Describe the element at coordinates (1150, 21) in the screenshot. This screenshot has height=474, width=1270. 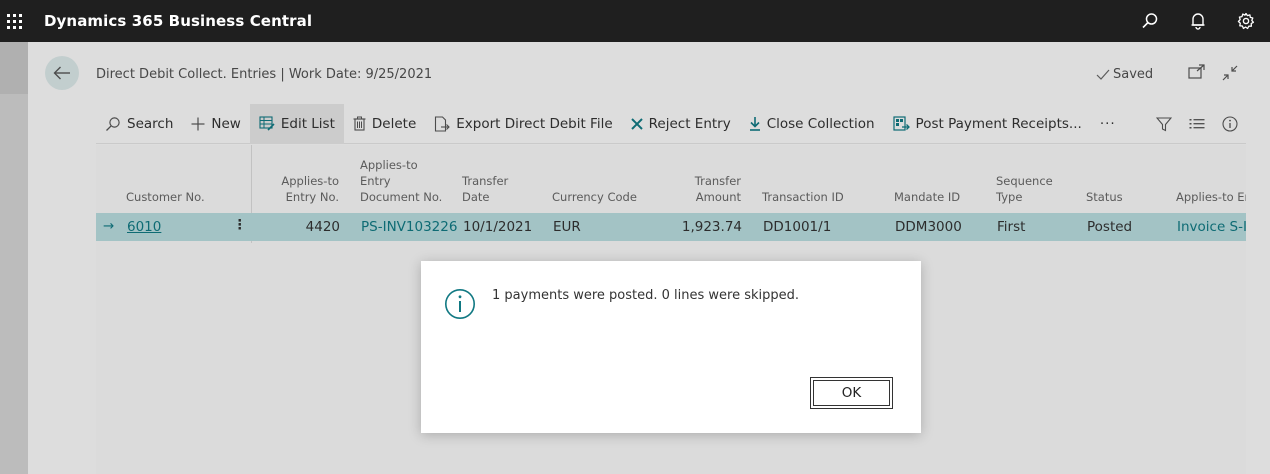
I see `search-icon` at that location.